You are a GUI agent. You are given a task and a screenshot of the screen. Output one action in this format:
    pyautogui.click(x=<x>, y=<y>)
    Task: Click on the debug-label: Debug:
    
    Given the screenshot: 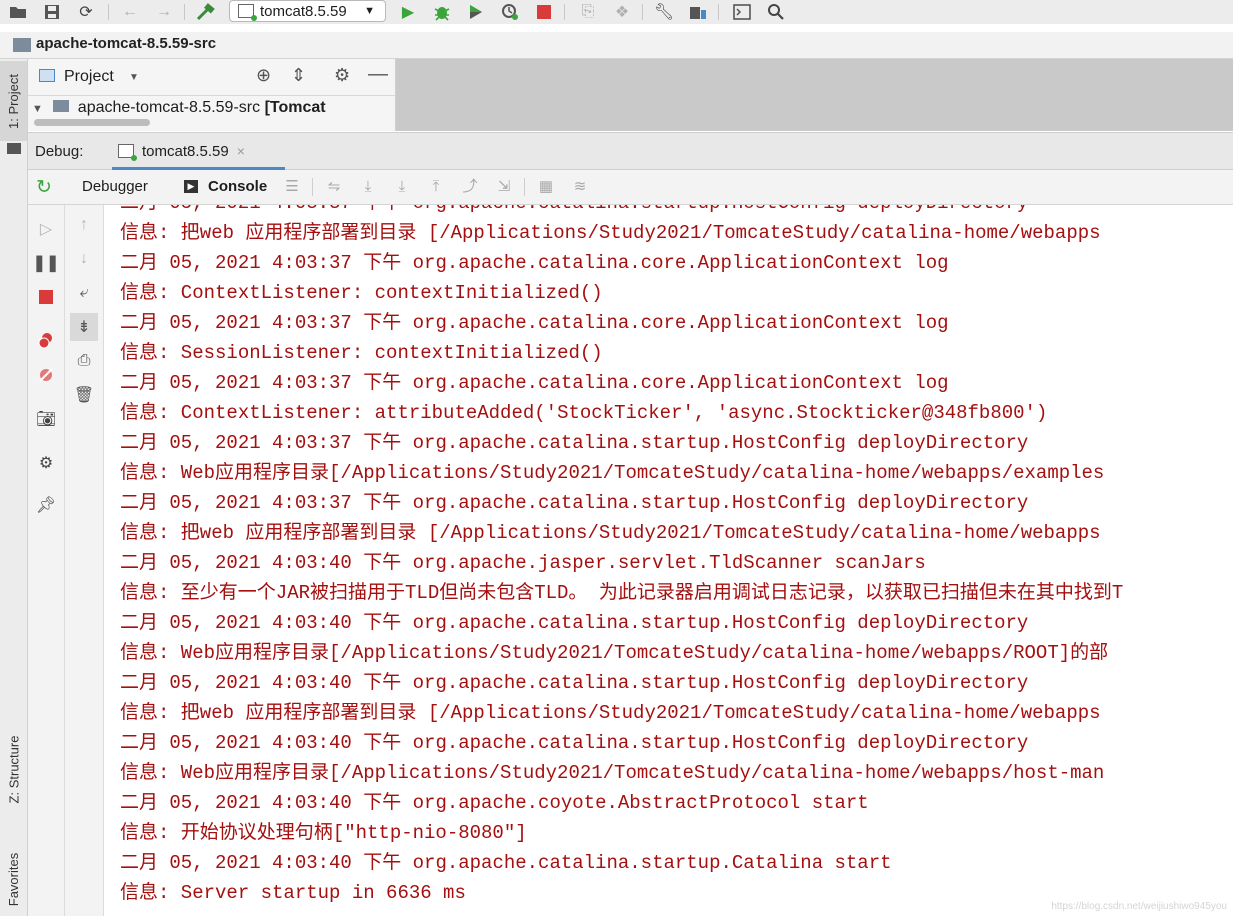 What is the action you would take?
    pyautogui.click(x=59, y=151)
    